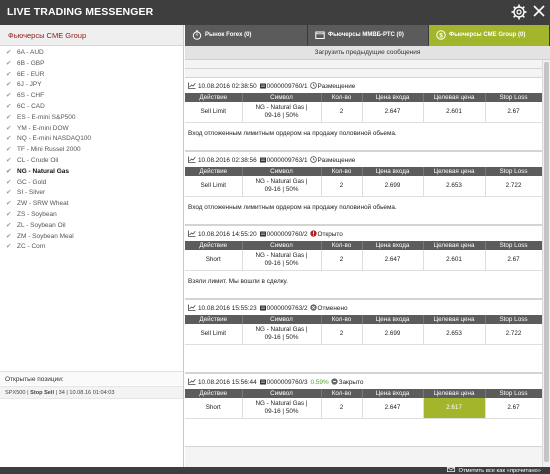 The width and height of the screenshot is (550, 474). Describe the element at coordinates (287, 234) in the screenshot. I see `message-ticket: 0000009760/2` at that location.